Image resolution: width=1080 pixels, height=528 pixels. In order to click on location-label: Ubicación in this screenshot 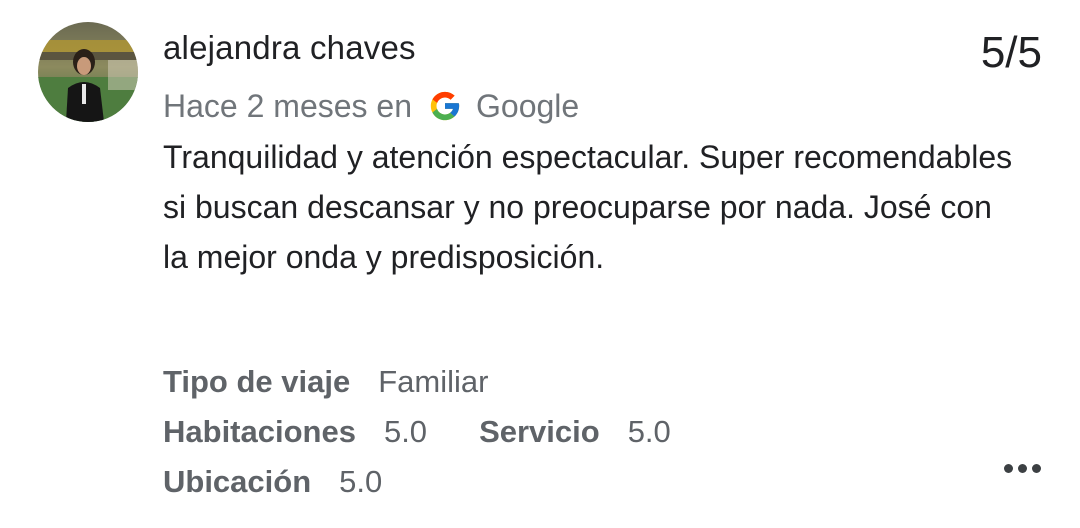, I will do `click(237, 481)`.